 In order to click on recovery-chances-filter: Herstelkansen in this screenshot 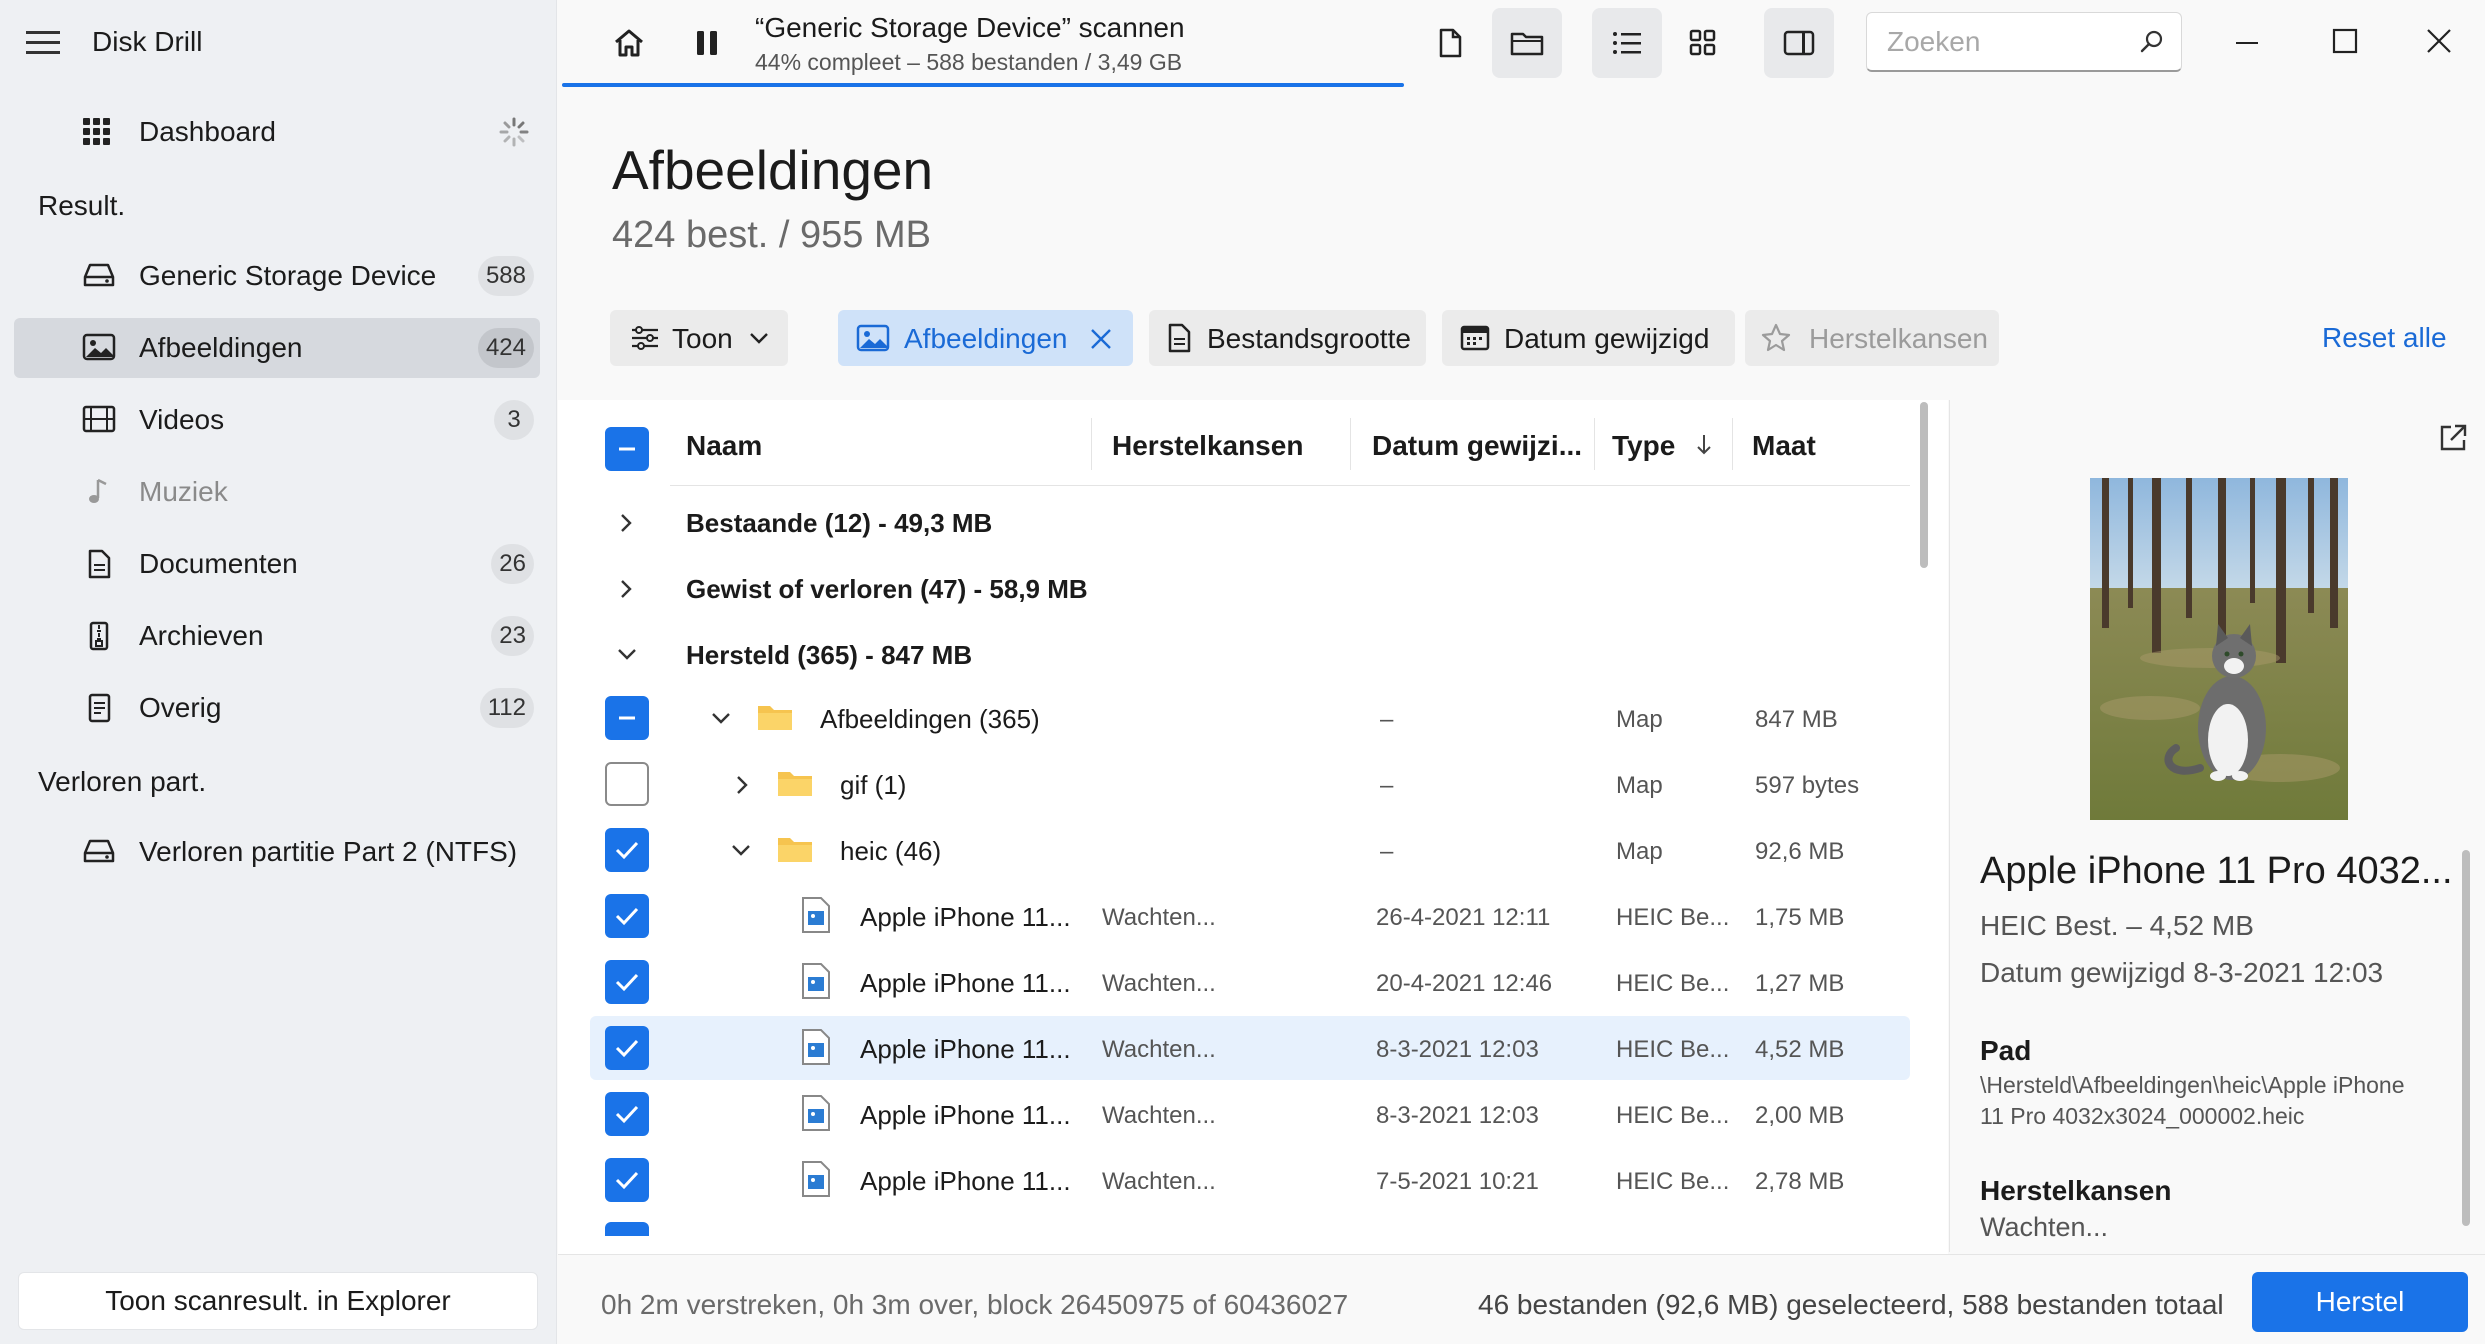, I will do `click(1872, 338)`.